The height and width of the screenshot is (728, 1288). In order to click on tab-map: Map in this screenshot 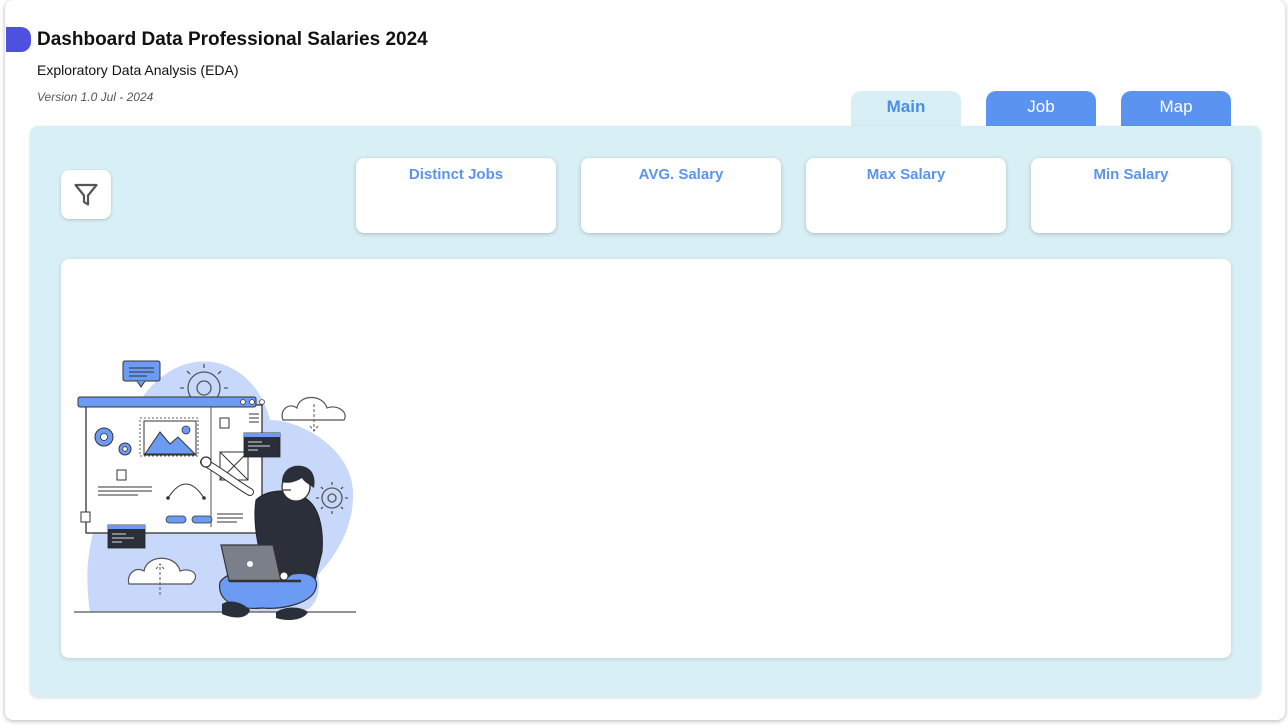, I will do `click(1176, 109)`.